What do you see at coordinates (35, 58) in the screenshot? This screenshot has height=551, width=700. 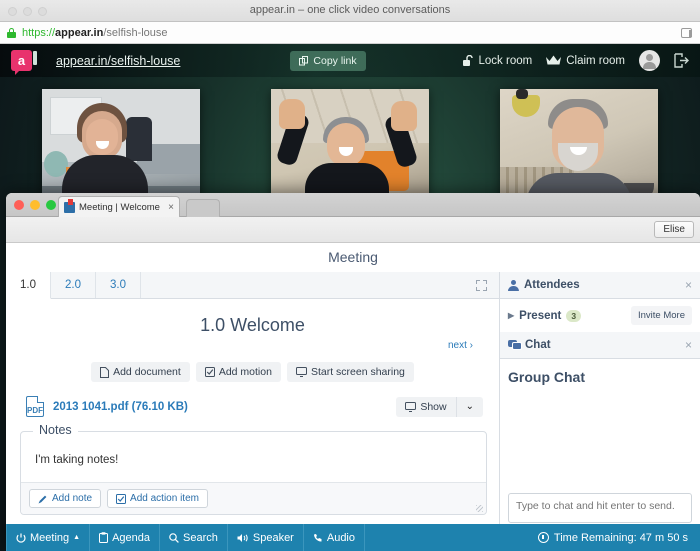 I see `appear-logo-bar` at bounding box center [35, 58].